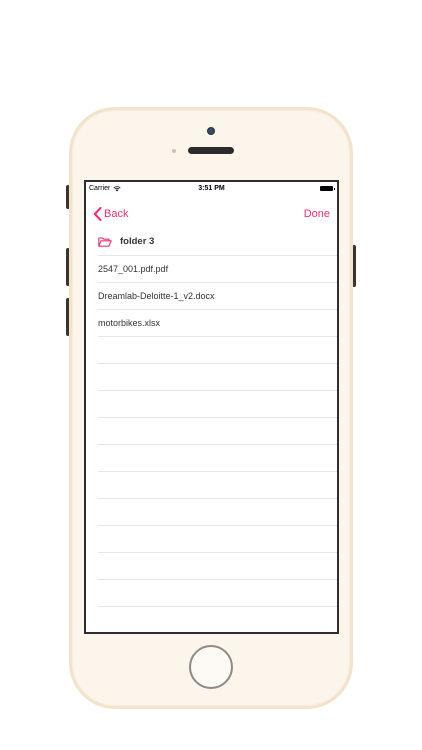  What do you see at coordinates (105, 241) in the screenshot?
I see `folder-open-icon` at bounding box center [105, 241].